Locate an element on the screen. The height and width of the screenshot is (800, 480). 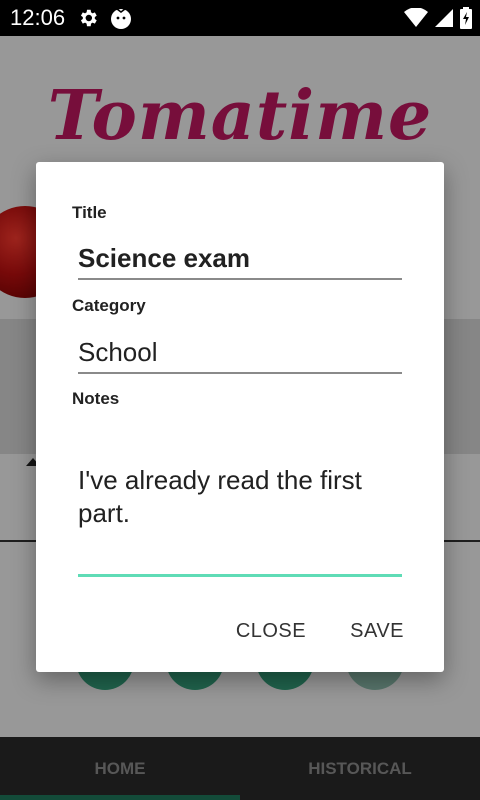
status-time: 12:06 is located at coordinates (38, 17).